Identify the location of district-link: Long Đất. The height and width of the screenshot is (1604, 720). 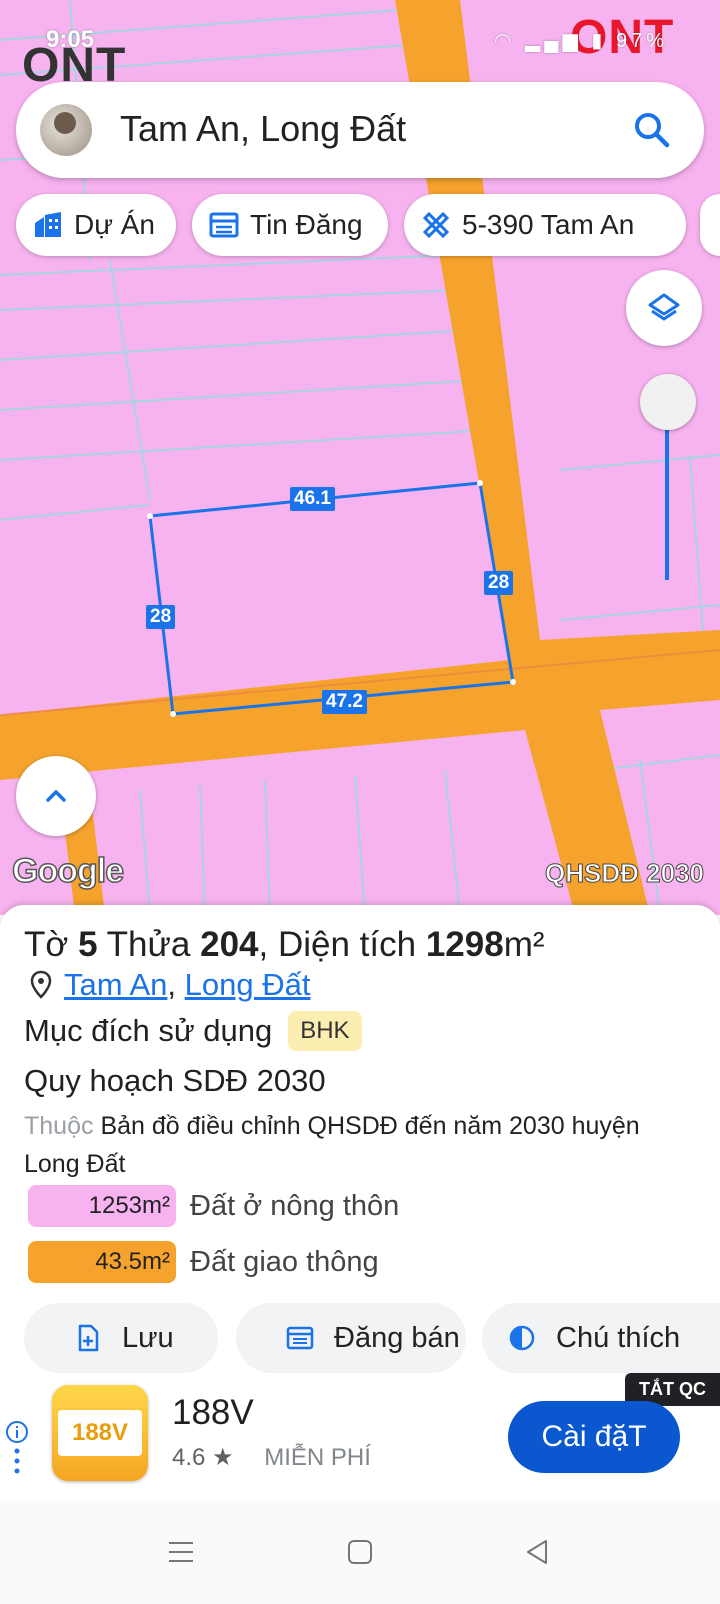
(248, 985).